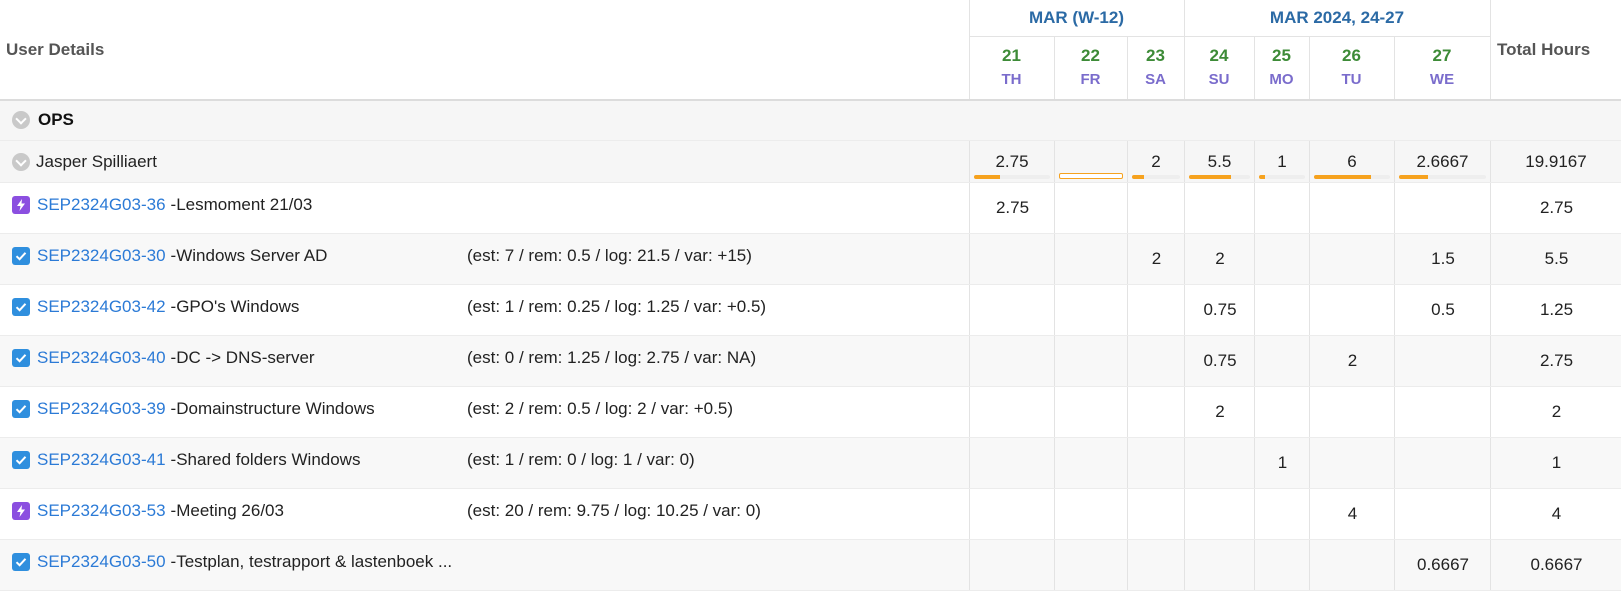 This screenshot has height=591, width=1621. Describe the element at coordinates (1442, 161) in the screenshot. I see `user-day-cell: 2.6667` at that location.